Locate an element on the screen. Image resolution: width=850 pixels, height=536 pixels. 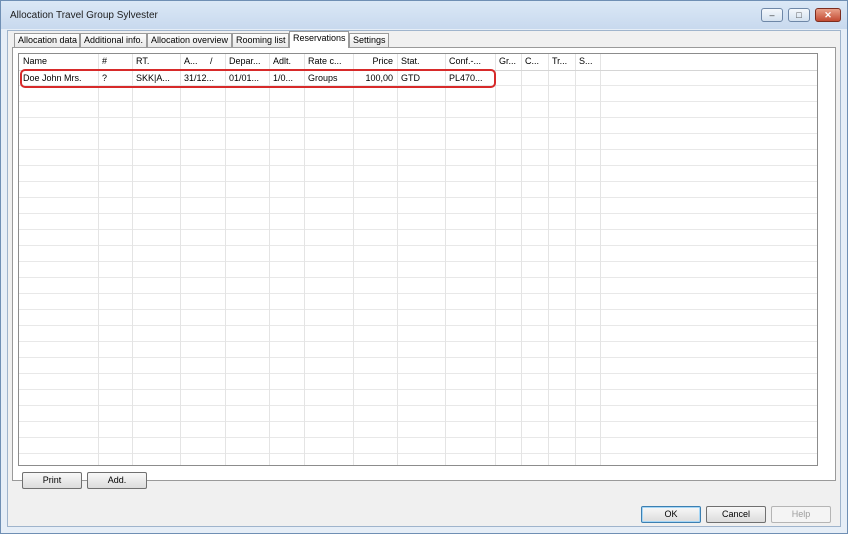
tab-allocation-data: Allocation data is located at coordinates (47, 40).